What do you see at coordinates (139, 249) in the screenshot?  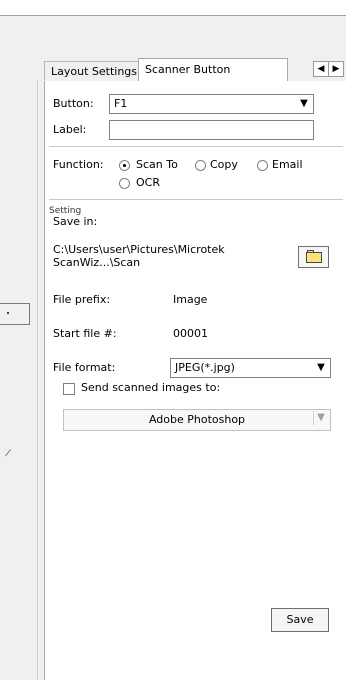 I see `save-path-line1: C:\Users\user\Pictures\Microtek` at bounding box center [139, 249].